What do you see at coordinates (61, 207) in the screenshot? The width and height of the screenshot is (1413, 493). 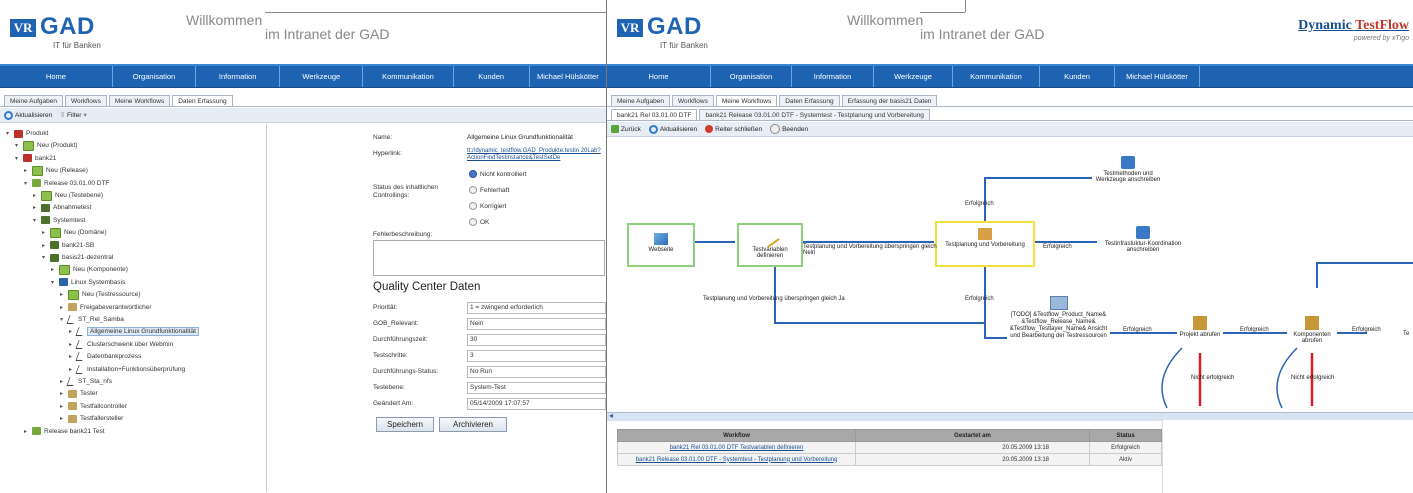 I see `tree-node: ▸ Abnahmetest` at bounding box center [61, 207].